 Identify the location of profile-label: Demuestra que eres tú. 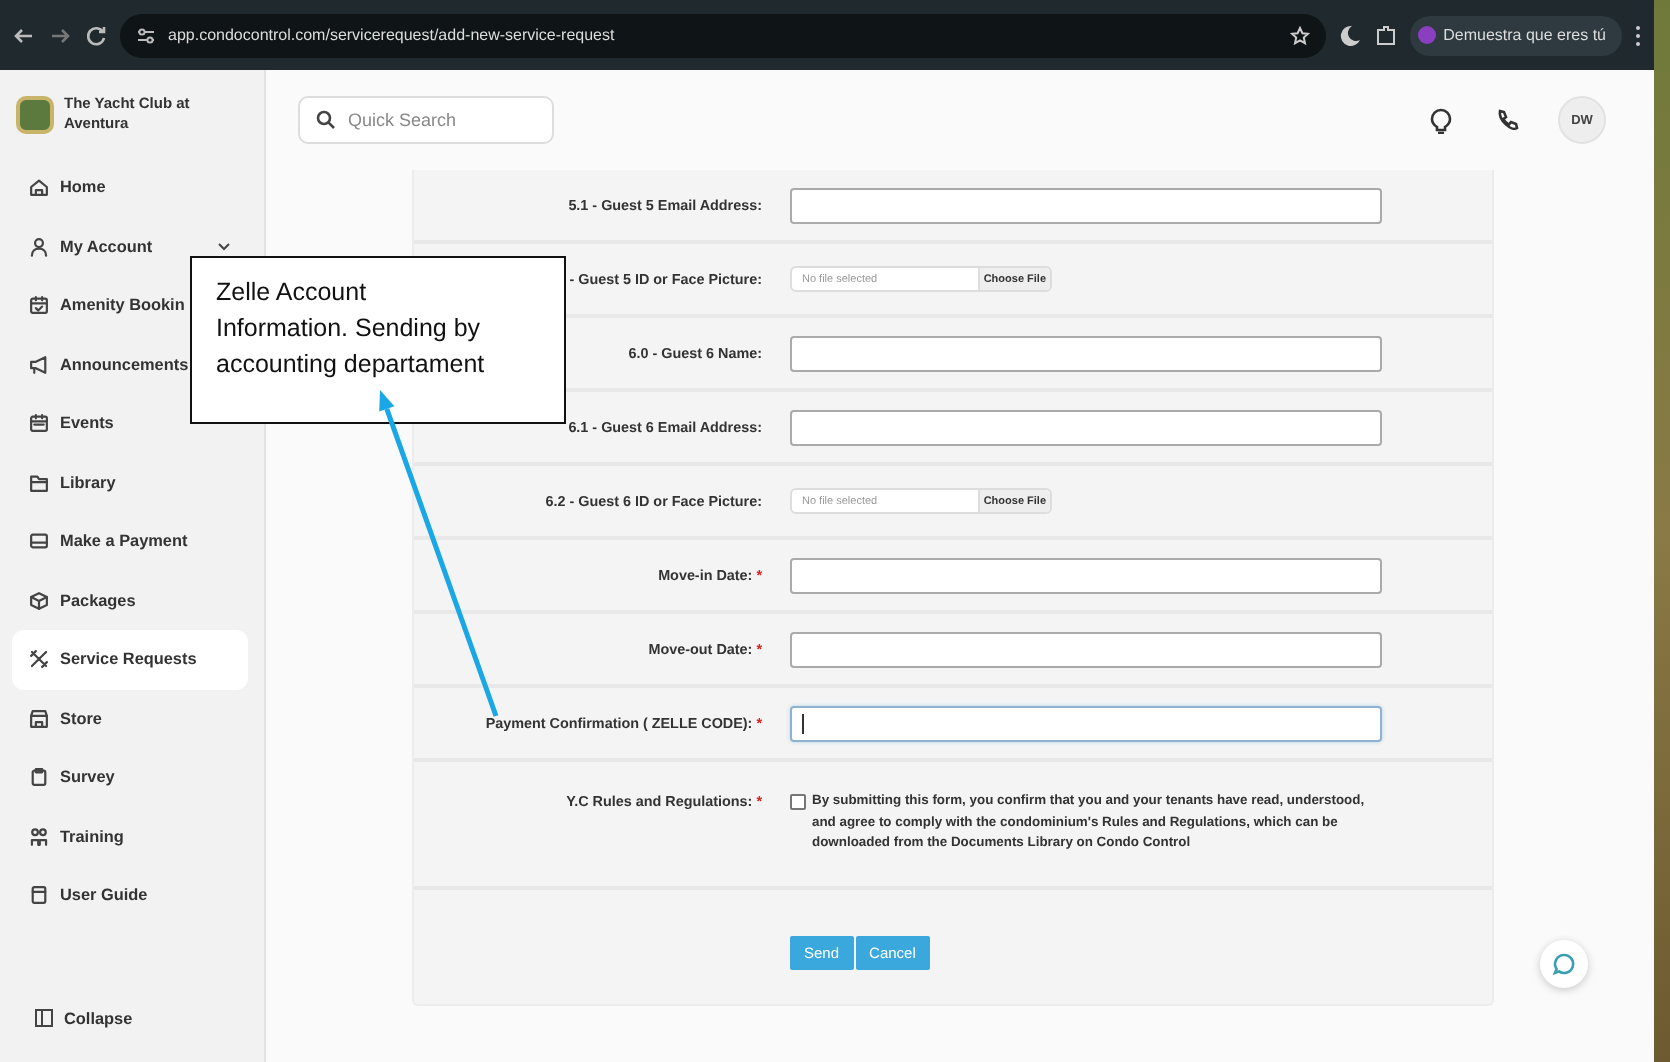
(1524, 35).